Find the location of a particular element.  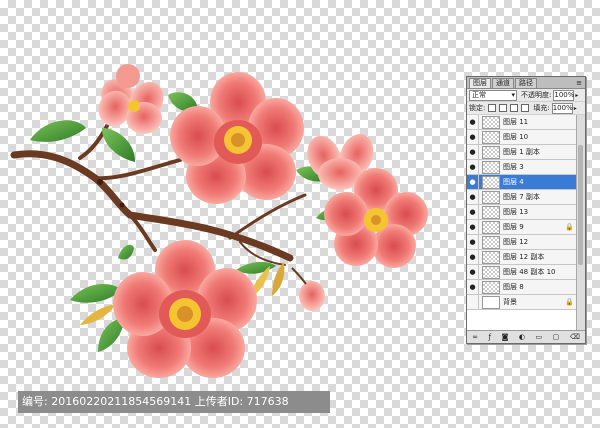

layer-name: 图层 11 is located at coordinates (516, 122).